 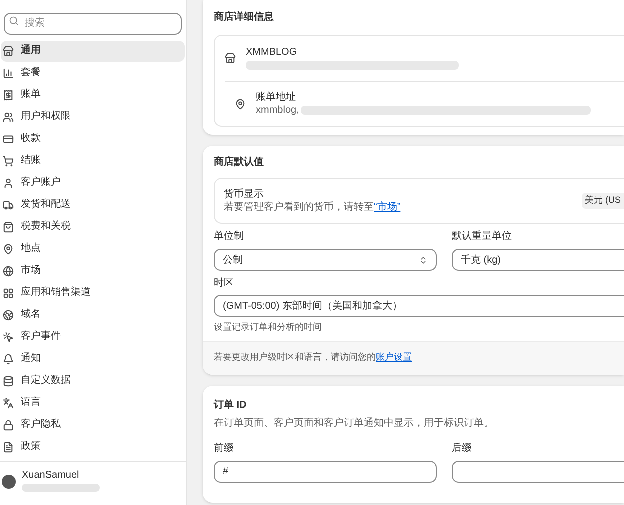 What do you see at coordinates (8, 95) in the screenshot?
I see `receipt-icon` at bounding box center [8, 95].